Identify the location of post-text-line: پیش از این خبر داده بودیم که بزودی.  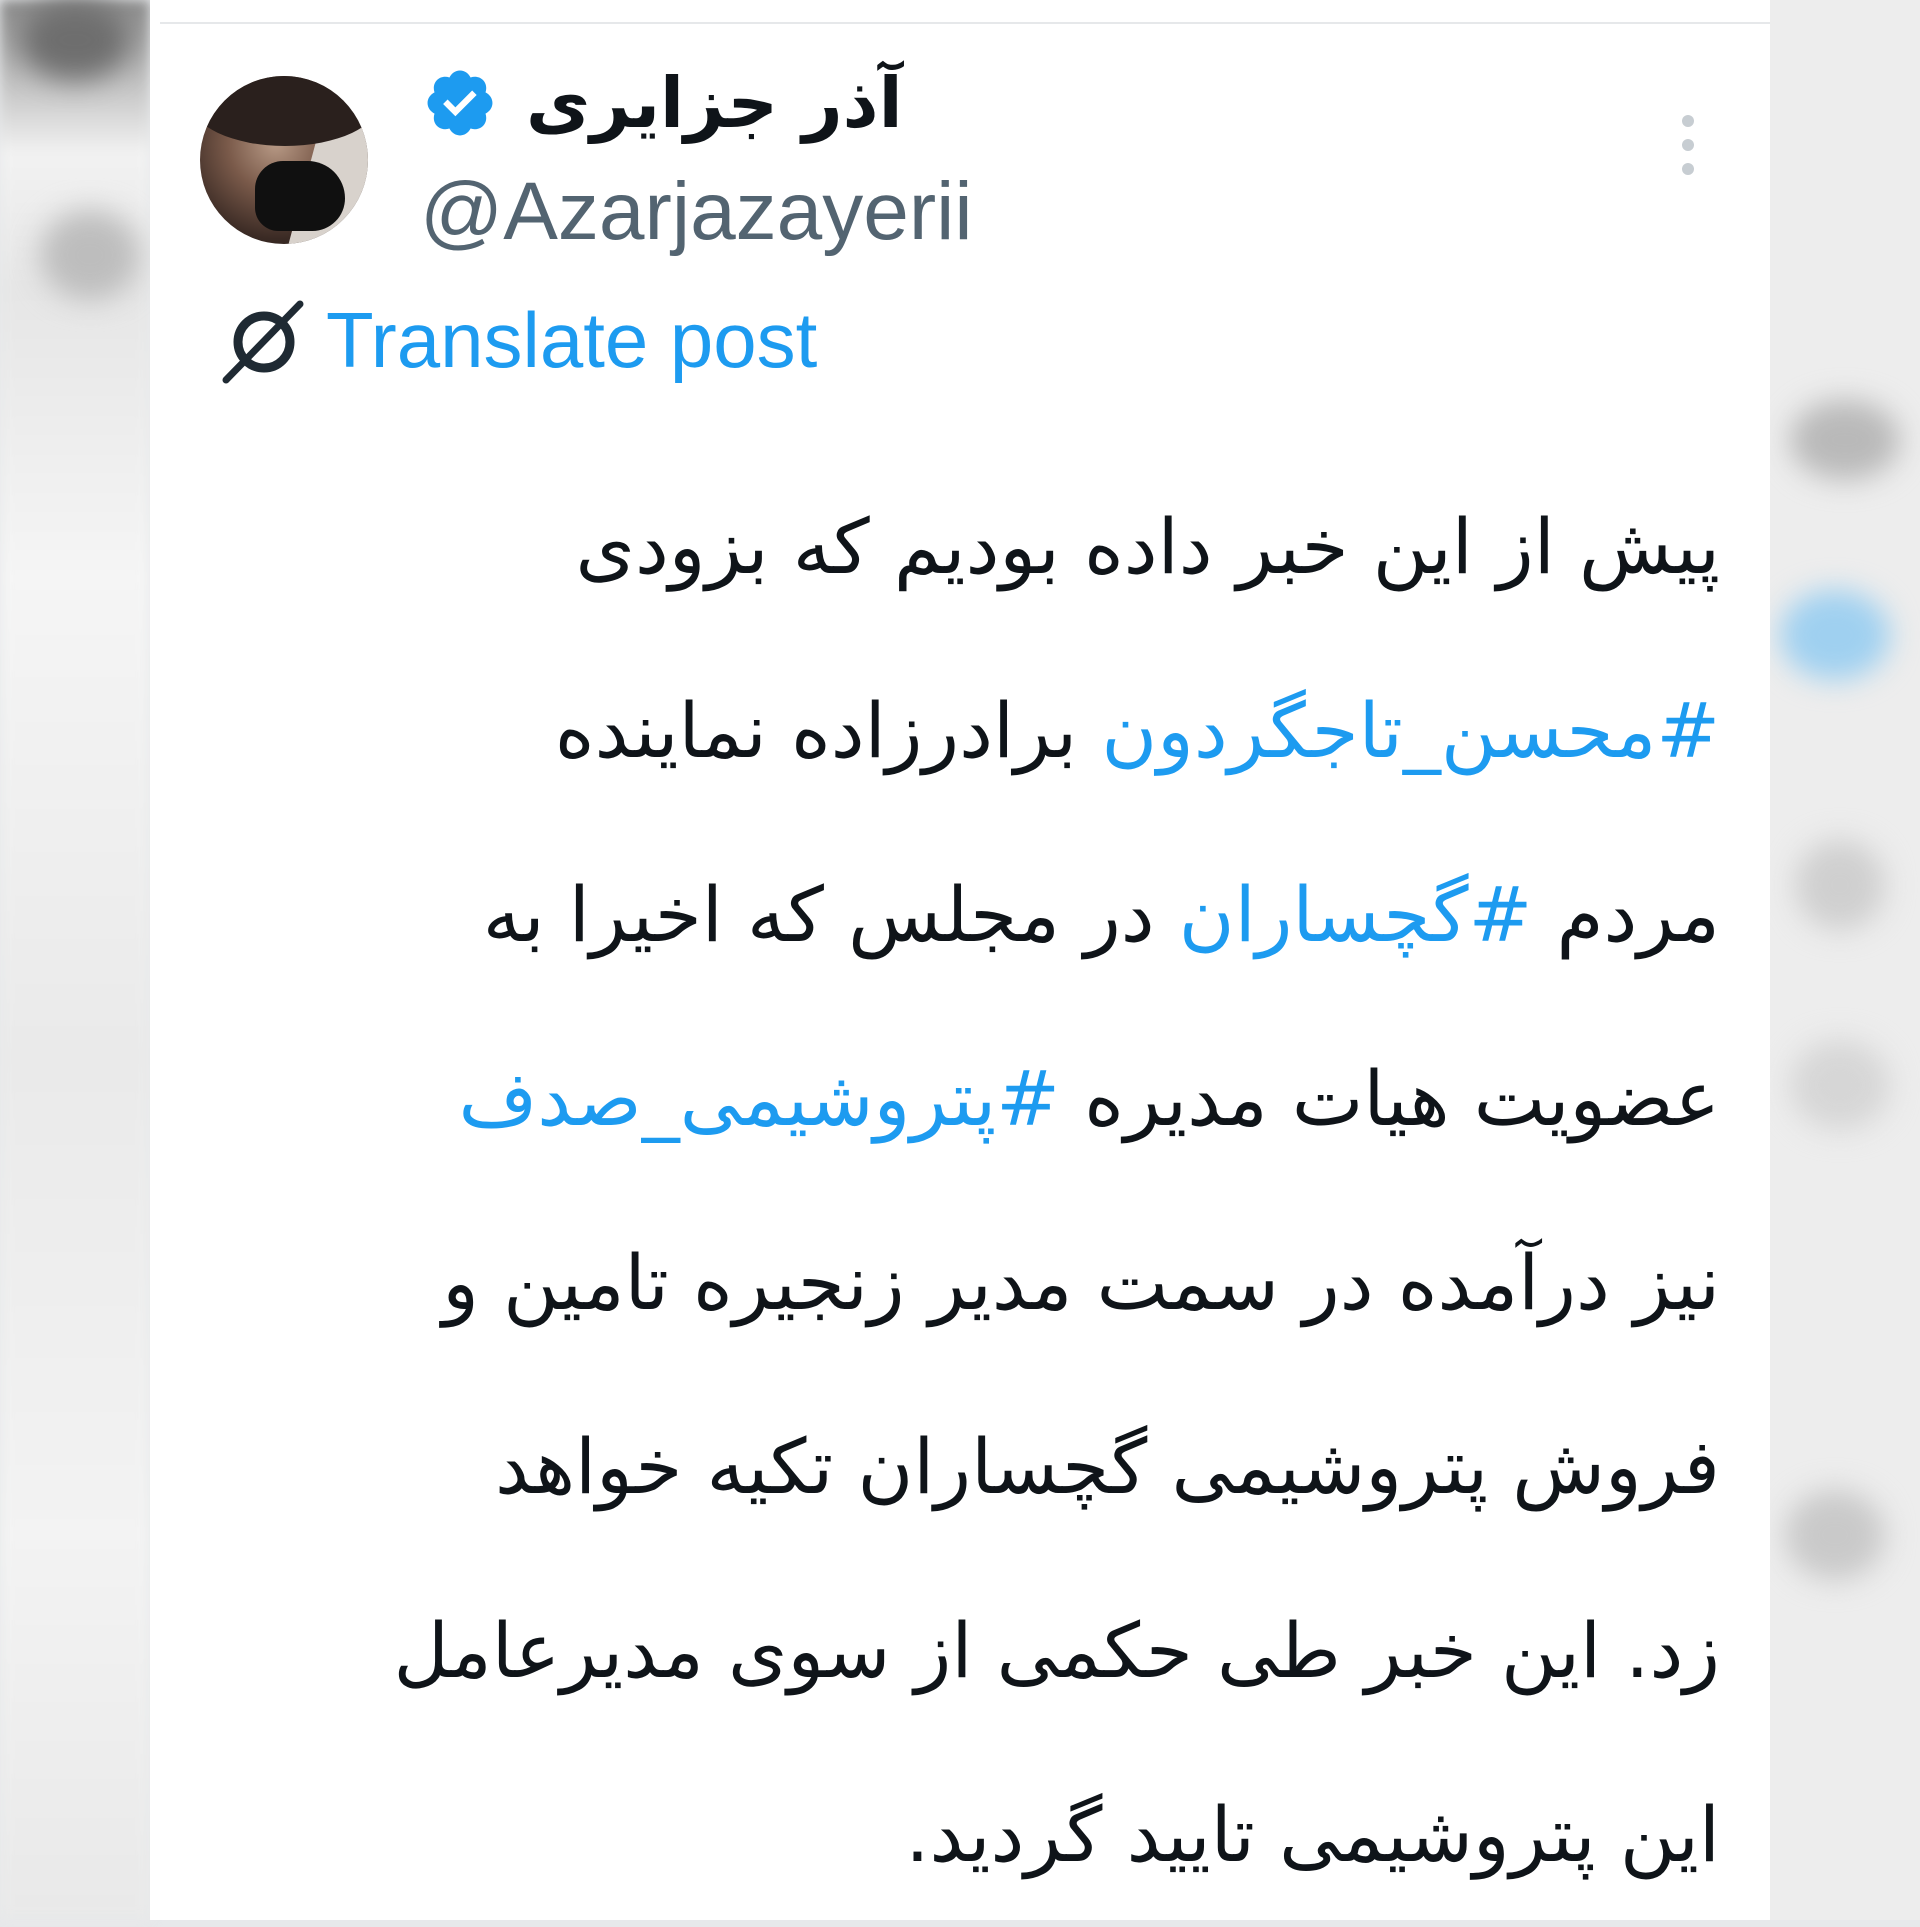
(970, 547).